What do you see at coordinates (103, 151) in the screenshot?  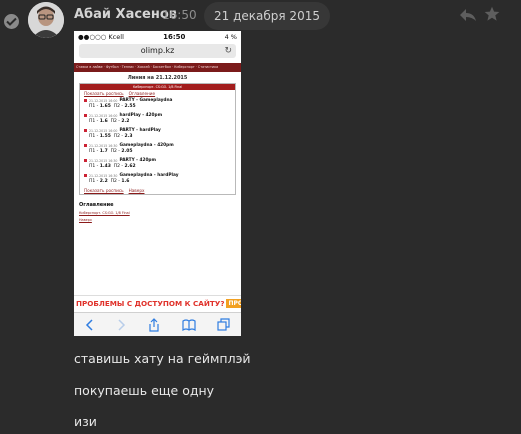 I see `odds-p1: 1.7` at bounding box center [103, 151].